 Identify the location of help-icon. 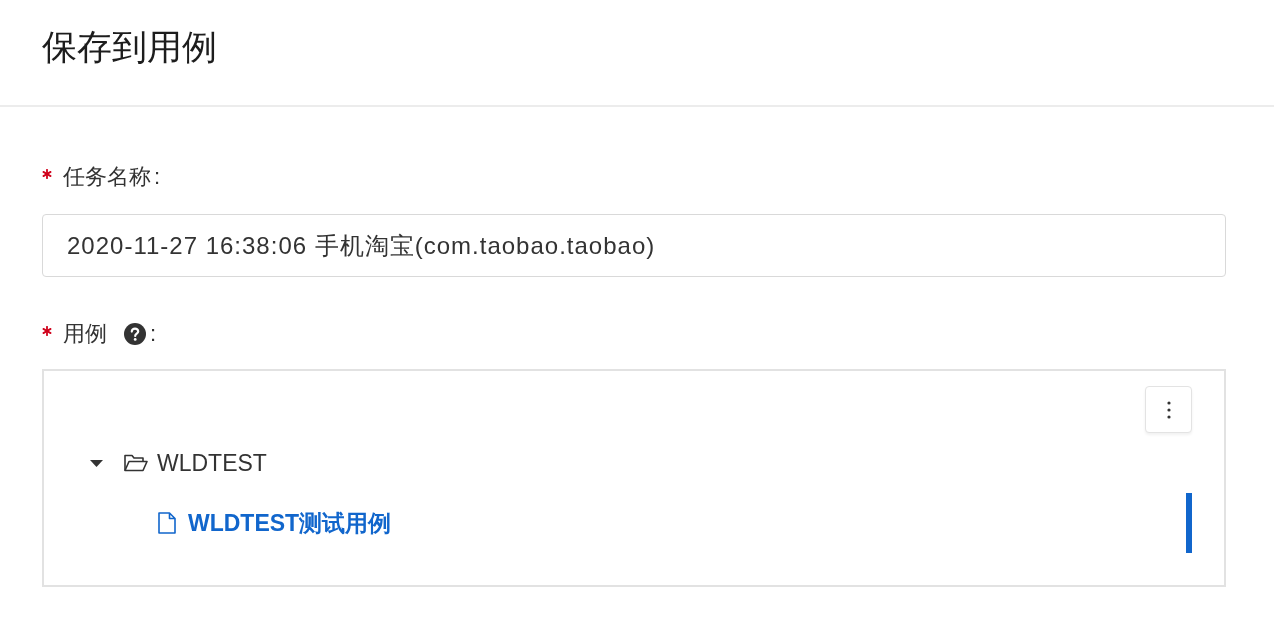
(135, 334).